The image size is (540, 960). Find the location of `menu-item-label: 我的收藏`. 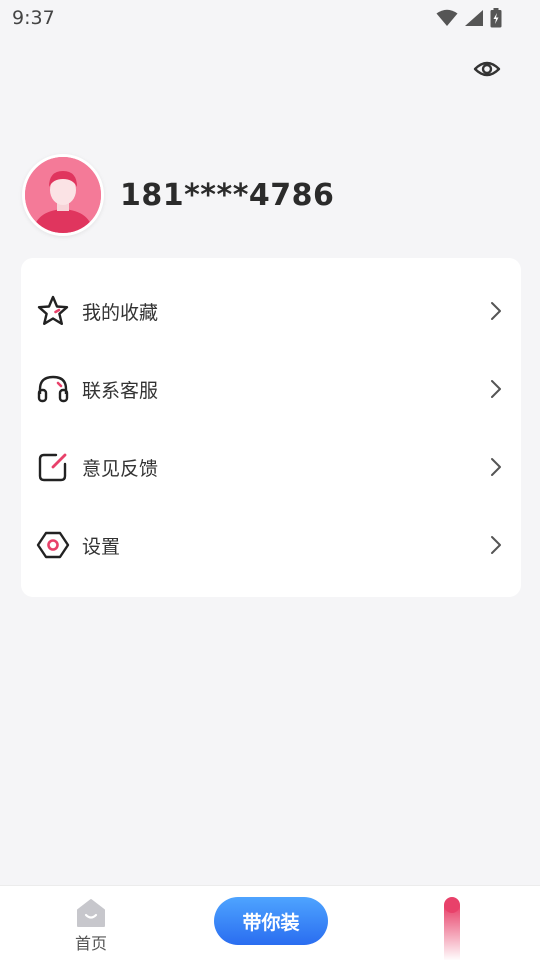

menu-item-label: 我的收藏 is located at coordinates (120, 312).